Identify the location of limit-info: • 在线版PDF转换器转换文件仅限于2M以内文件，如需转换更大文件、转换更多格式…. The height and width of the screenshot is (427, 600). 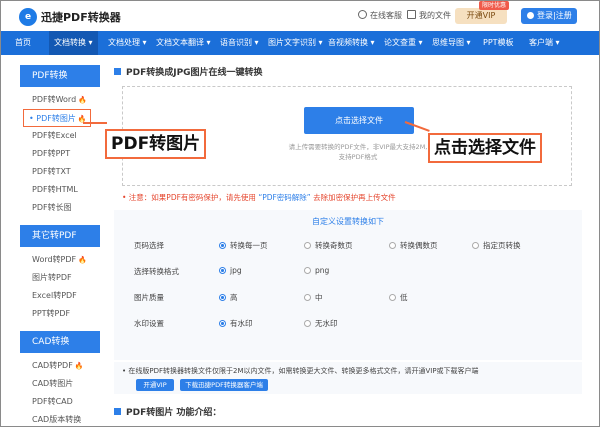
(348, 378).